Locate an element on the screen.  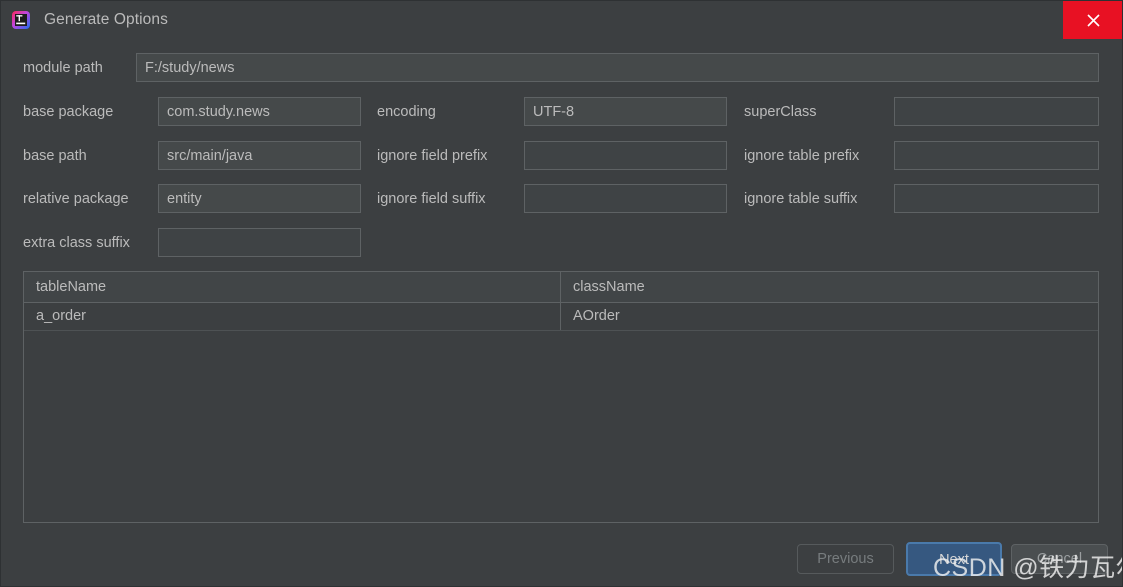
base-package-label-row: base package is located at coordinates (68, 112).